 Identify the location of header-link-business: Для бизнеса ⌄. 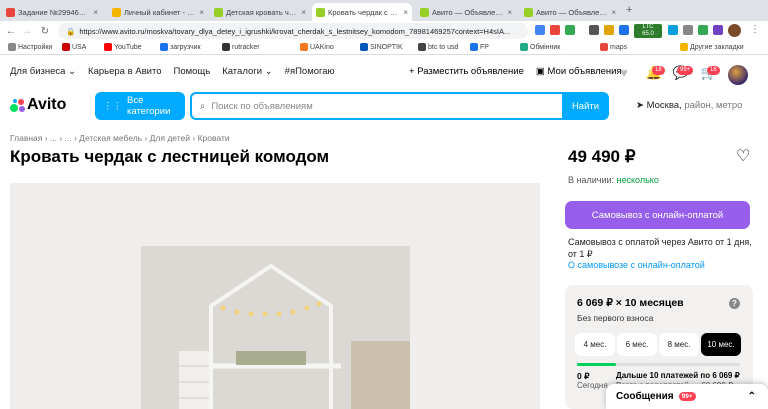
(43, 71).